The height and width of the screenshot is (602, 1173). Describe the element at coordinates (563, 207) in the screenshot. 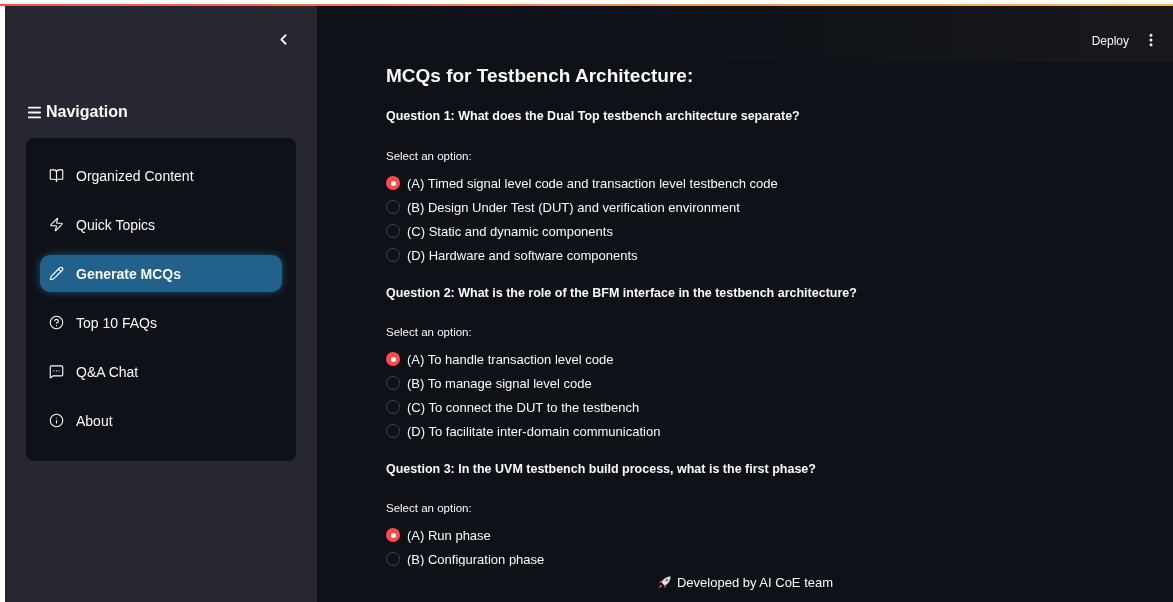

I see `radio-option: (B) Design Under Test (DUT) and verification environment` at that location.